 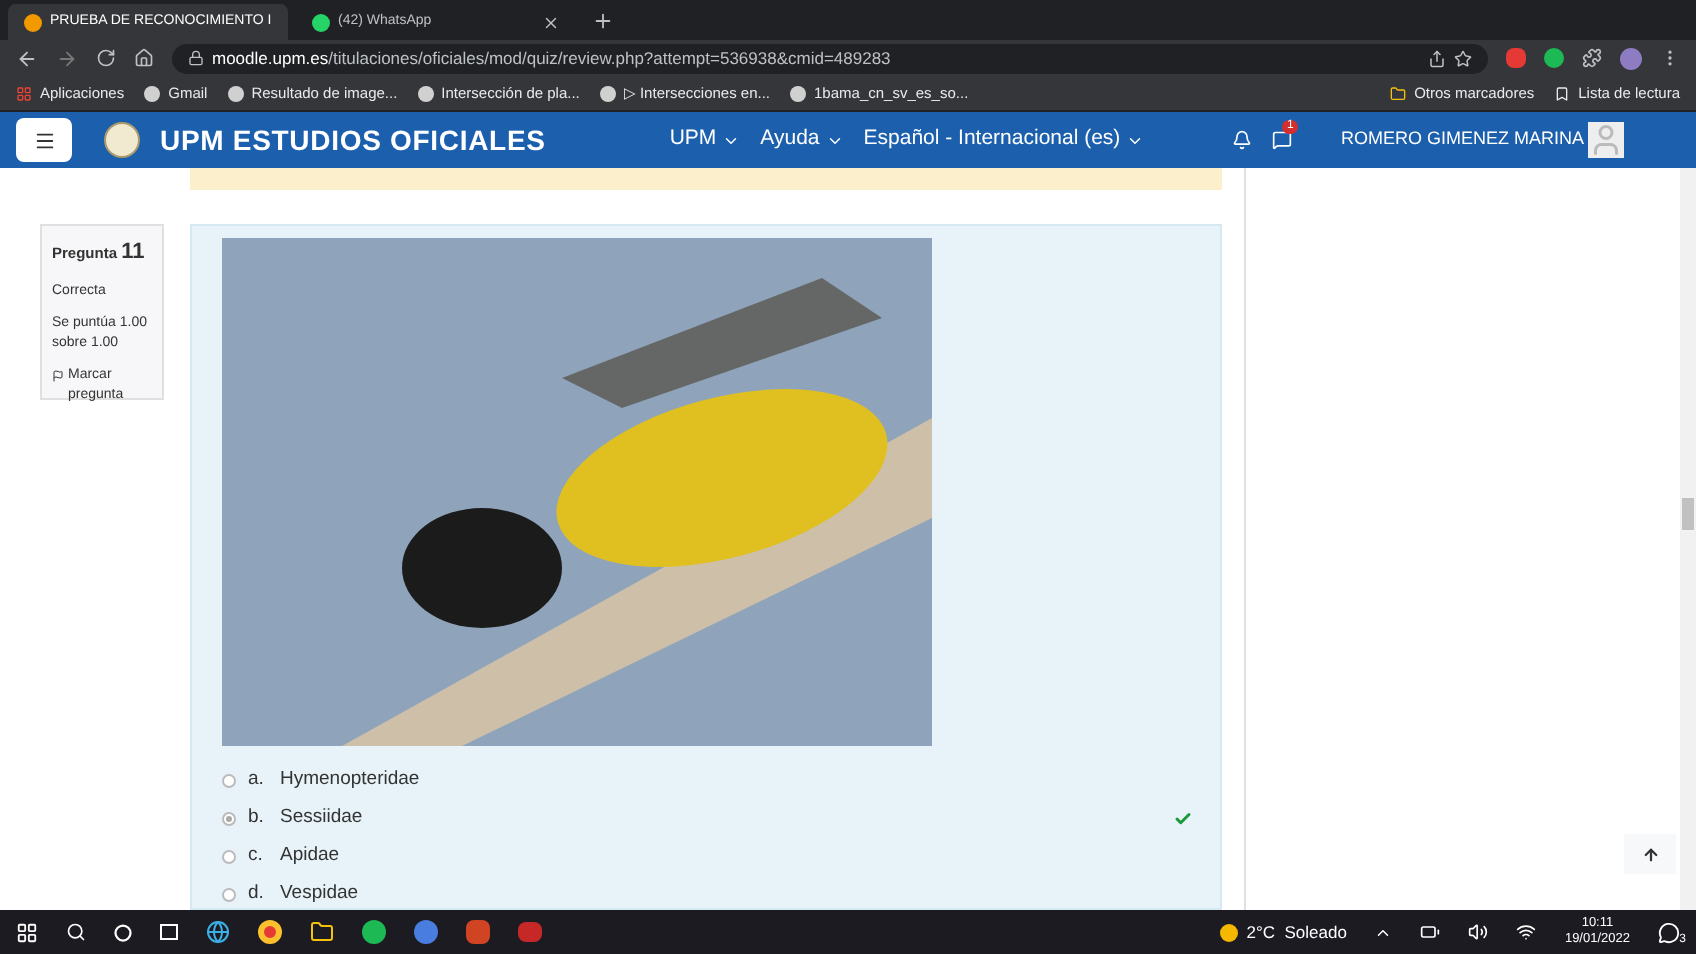 I want to click on battery-icon, so click(x=1430, y=932).